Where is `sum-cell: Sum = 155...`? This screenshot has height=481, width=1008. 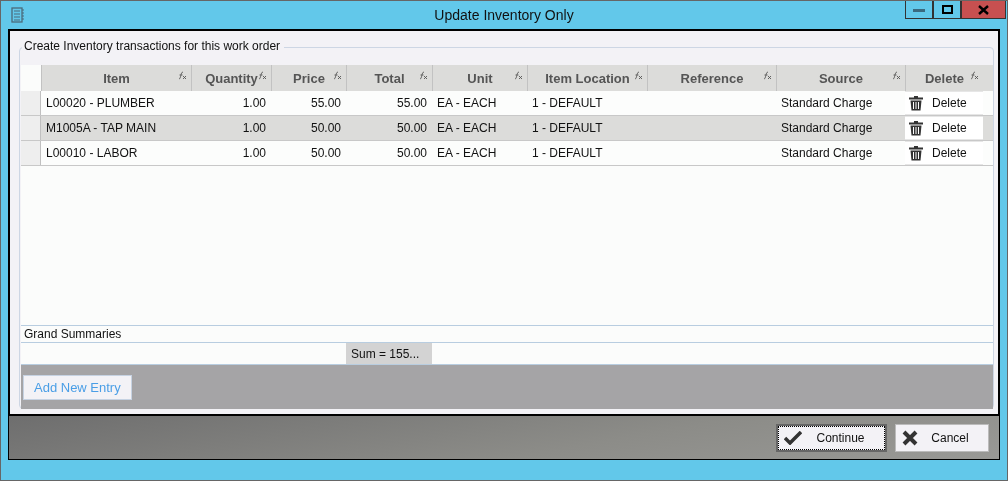 sum-cell: Sum = 155... is located at coordinates (389, 353).